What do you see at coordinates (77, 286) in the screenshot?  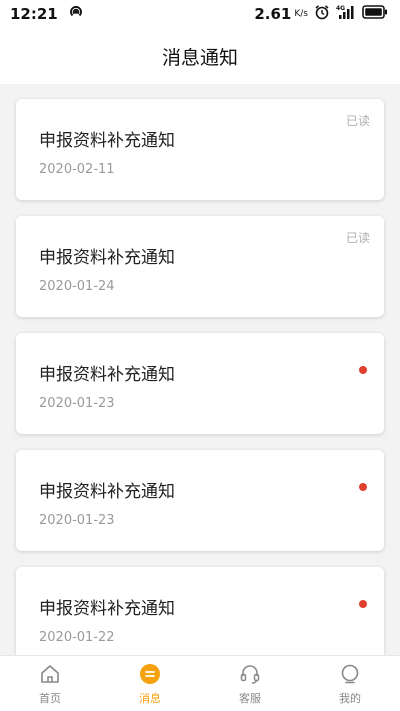 I see `message-date: 2020-01-24` at bounding box center [77, 286].